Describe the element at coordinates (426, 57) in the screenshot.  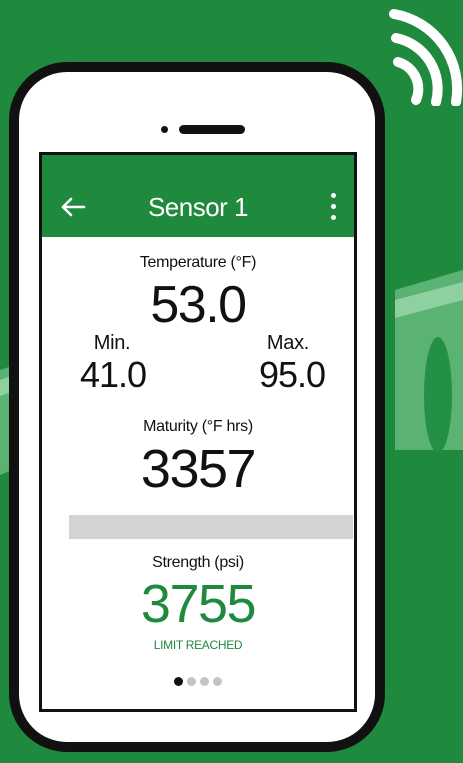
I see `wifi-signal-icon` at that location.